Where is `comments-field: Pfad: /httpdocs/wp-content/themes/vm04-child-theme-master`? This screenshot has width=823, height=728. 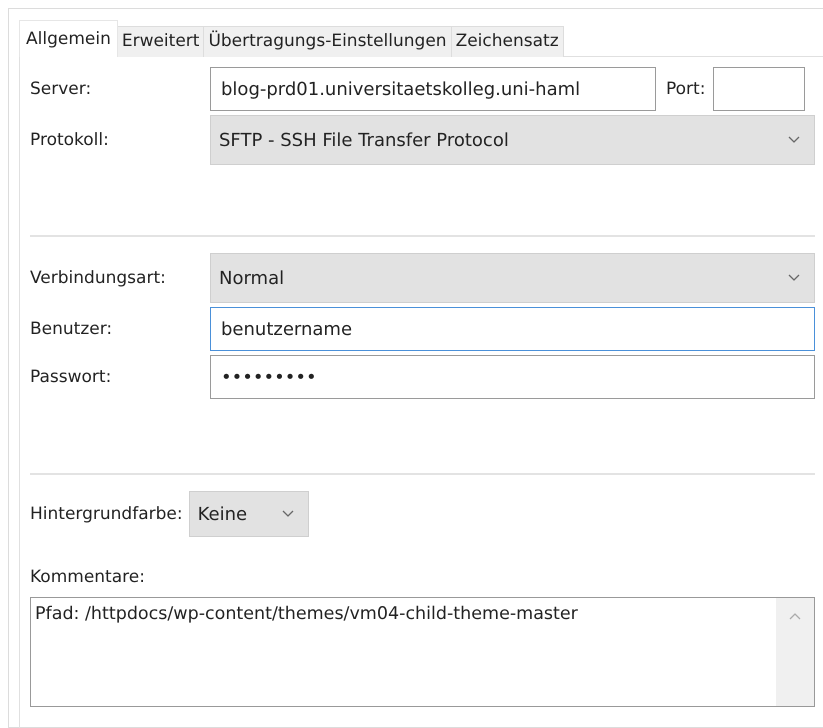
comments-field: Pfad: /httpdocs/wp-content/themes/vm04-child-theme-master is located at coordinates (422, 652).